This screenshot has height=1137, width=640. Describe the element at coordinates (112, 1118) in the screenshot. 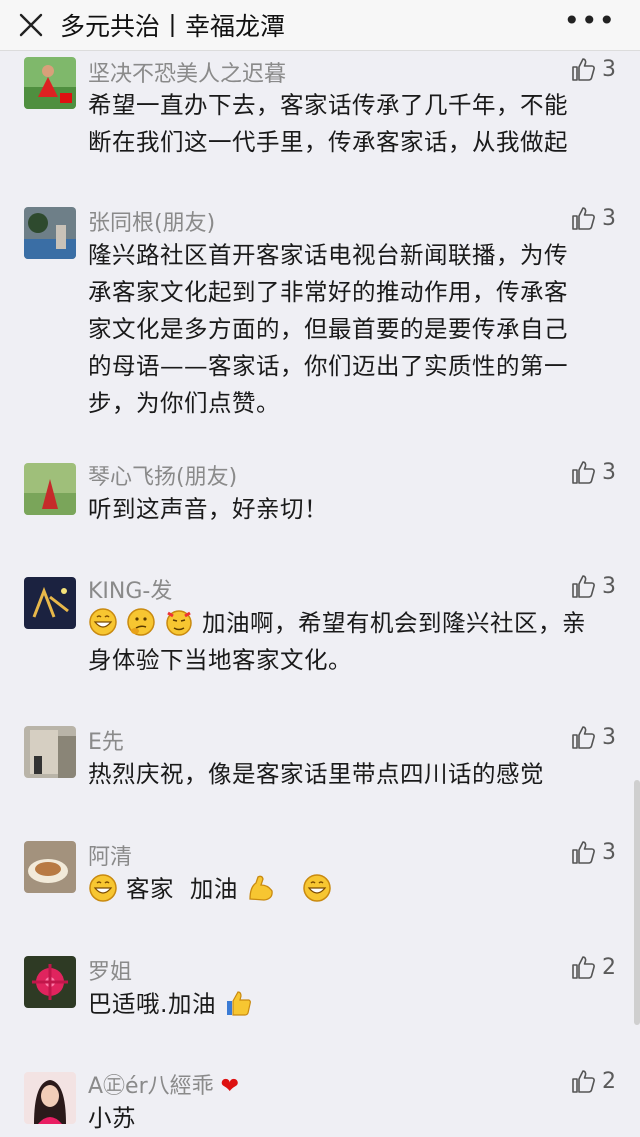

I see `comment-line: 小苏` at that location.